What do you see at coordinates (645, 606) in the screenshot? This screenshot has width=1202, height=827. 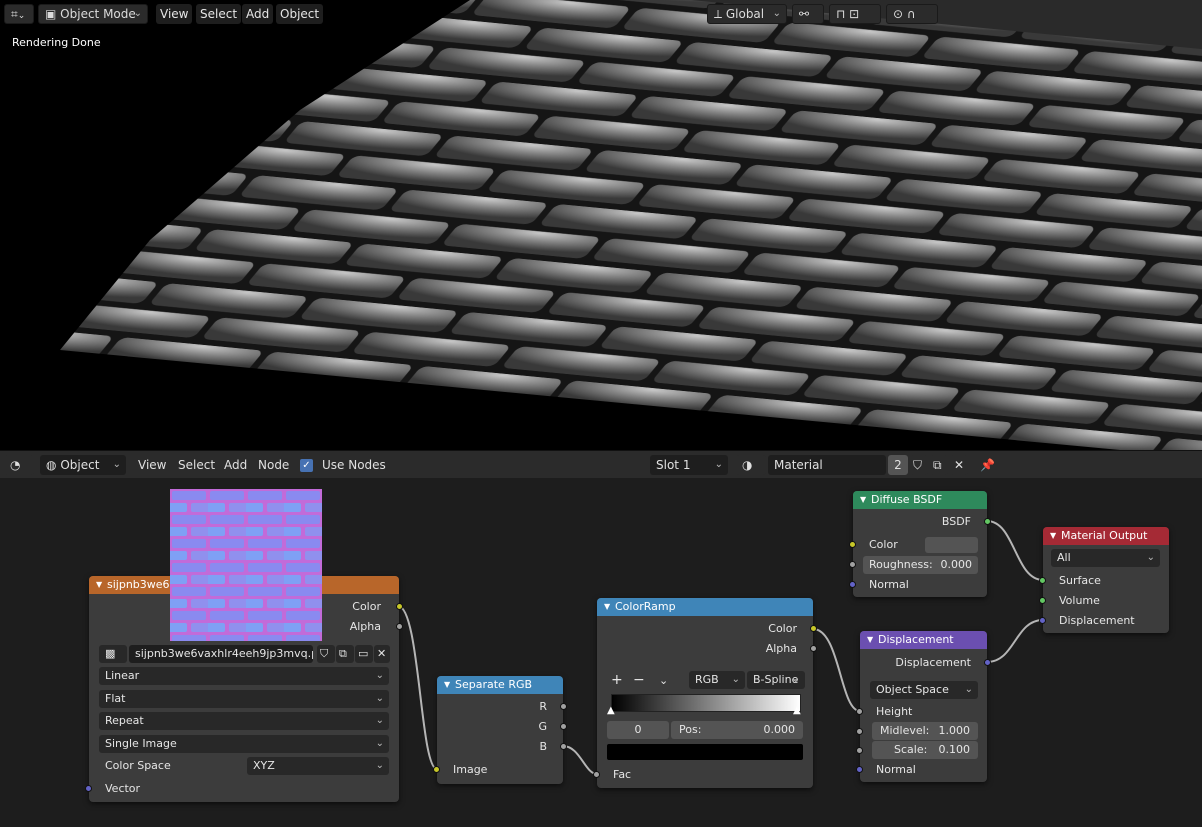 I see `node-title: ColorRamp` at bounding box center [645, 606].